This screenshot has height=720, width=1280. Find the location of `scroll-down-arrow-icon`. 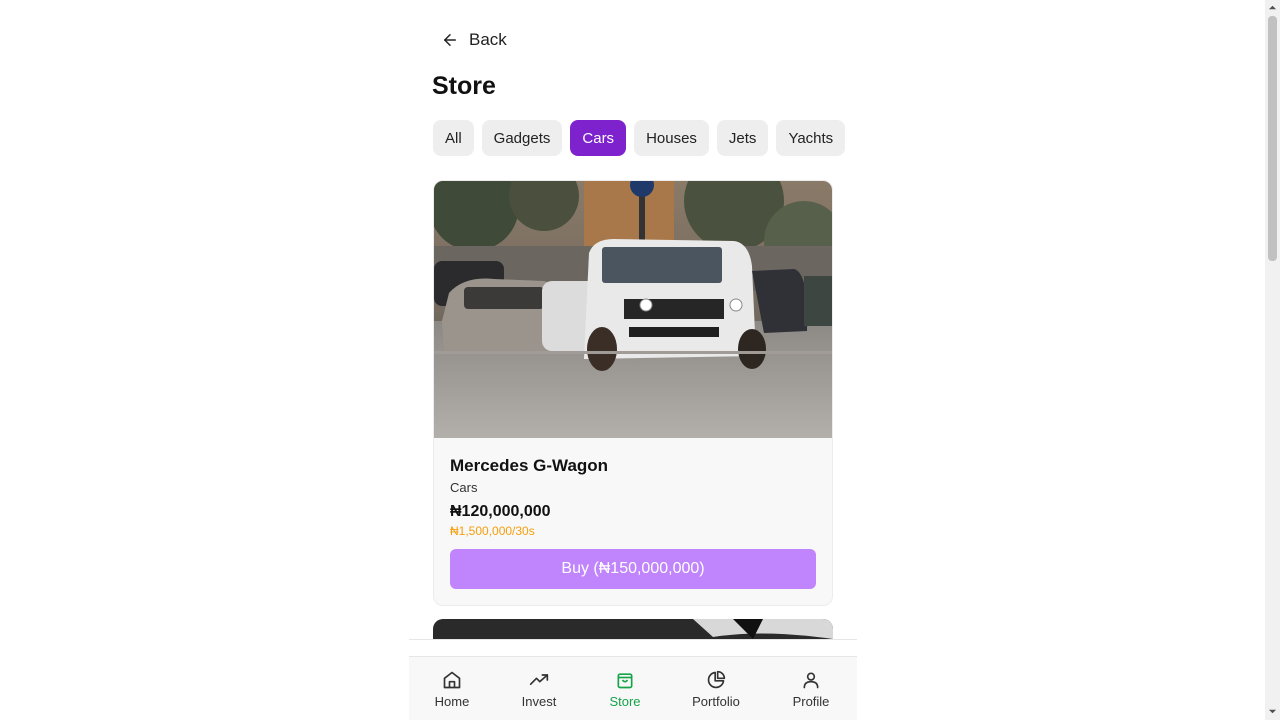

scroll-down-arrow-icon is located at coordinates (1272, 711).